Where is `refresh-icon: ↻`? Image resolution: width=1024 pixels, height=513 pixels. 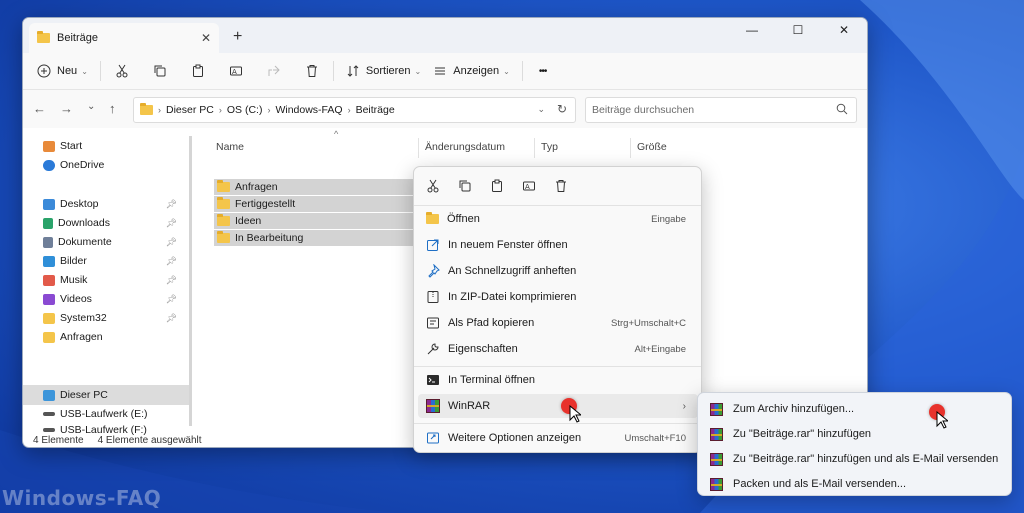 refresh-icon: ↻ is located at coordinates (562, 109).